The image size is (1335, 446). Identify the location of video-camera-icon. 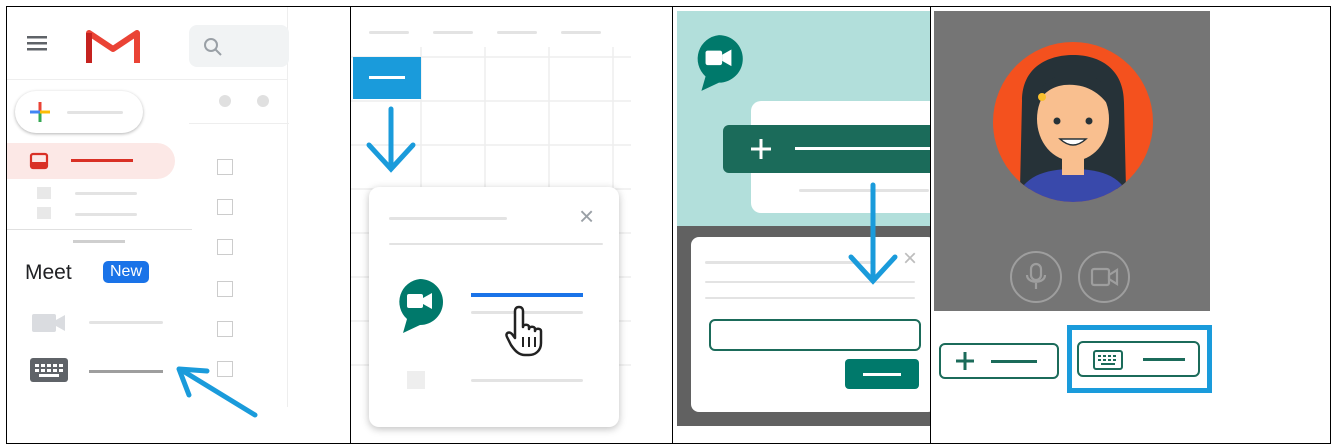
(48, 323).